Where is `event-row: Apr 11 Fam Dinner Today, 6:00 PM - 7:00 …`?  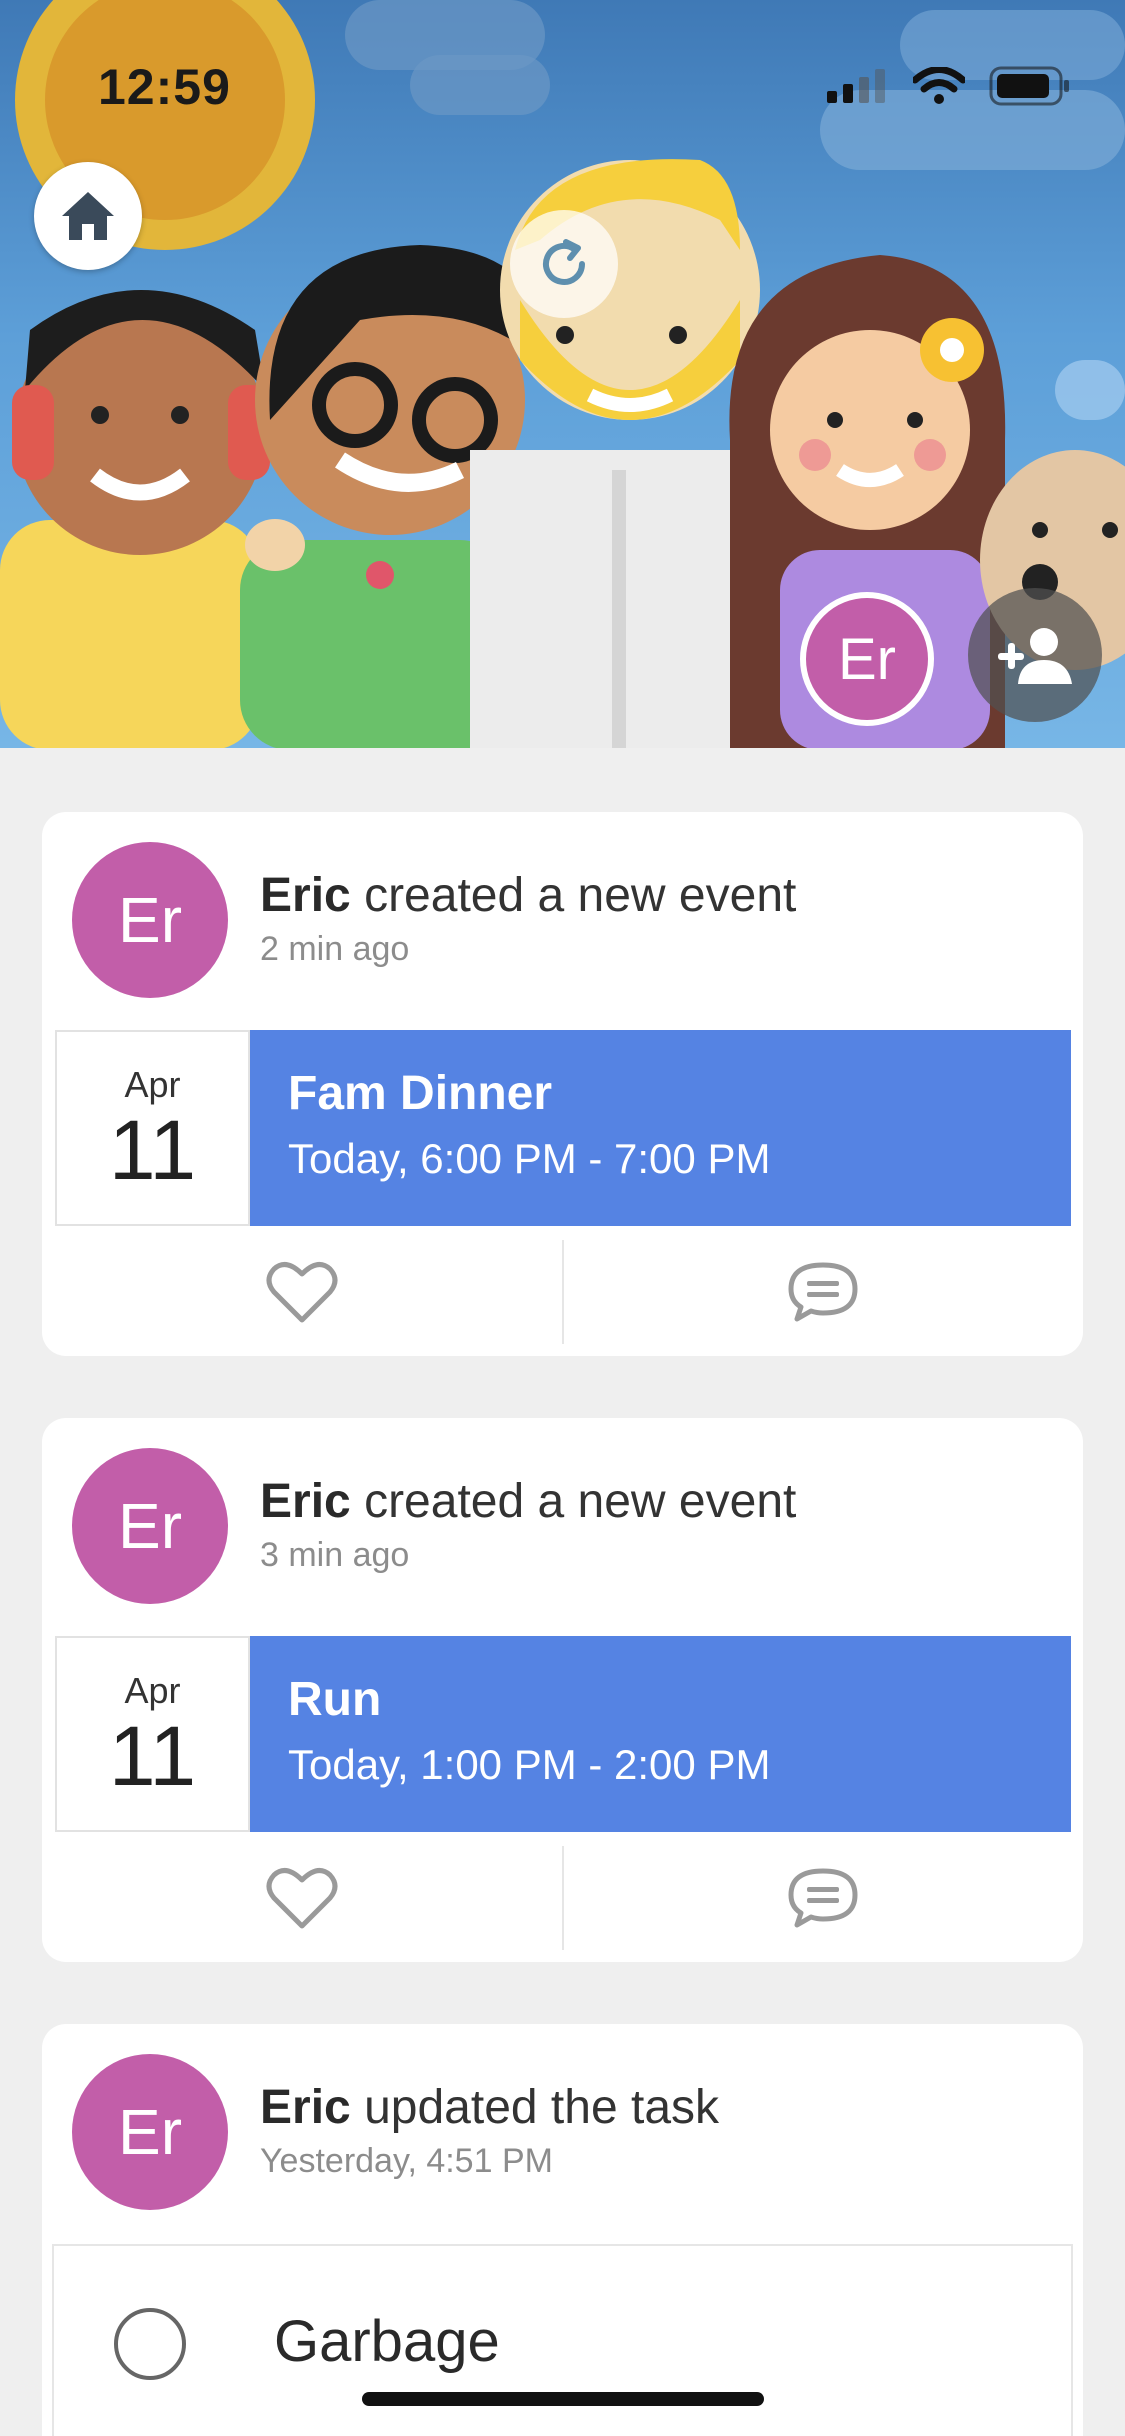
event-row: Apr 11 Fam Dinner Today, 6:00 PM - 7:00 … is located at coordinates (563, 1128).